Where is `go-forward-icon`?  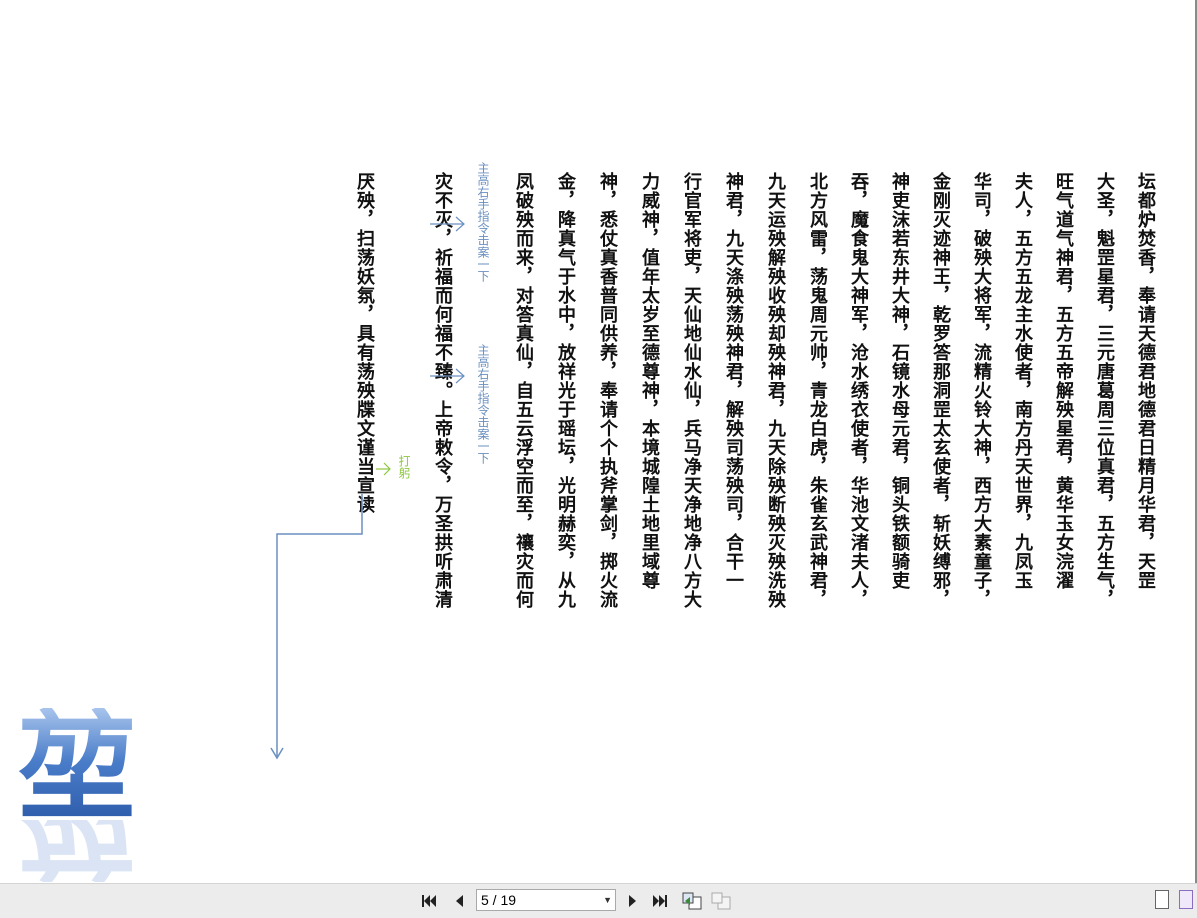 go-forward-icon is located at coordinates (721, 901).